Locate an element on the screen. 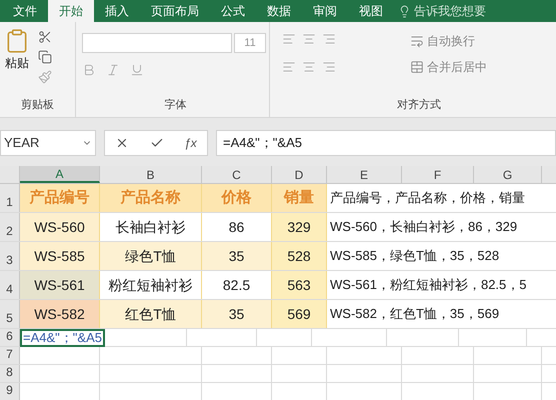  row-header: 3 is located at coordinates (10, 256).